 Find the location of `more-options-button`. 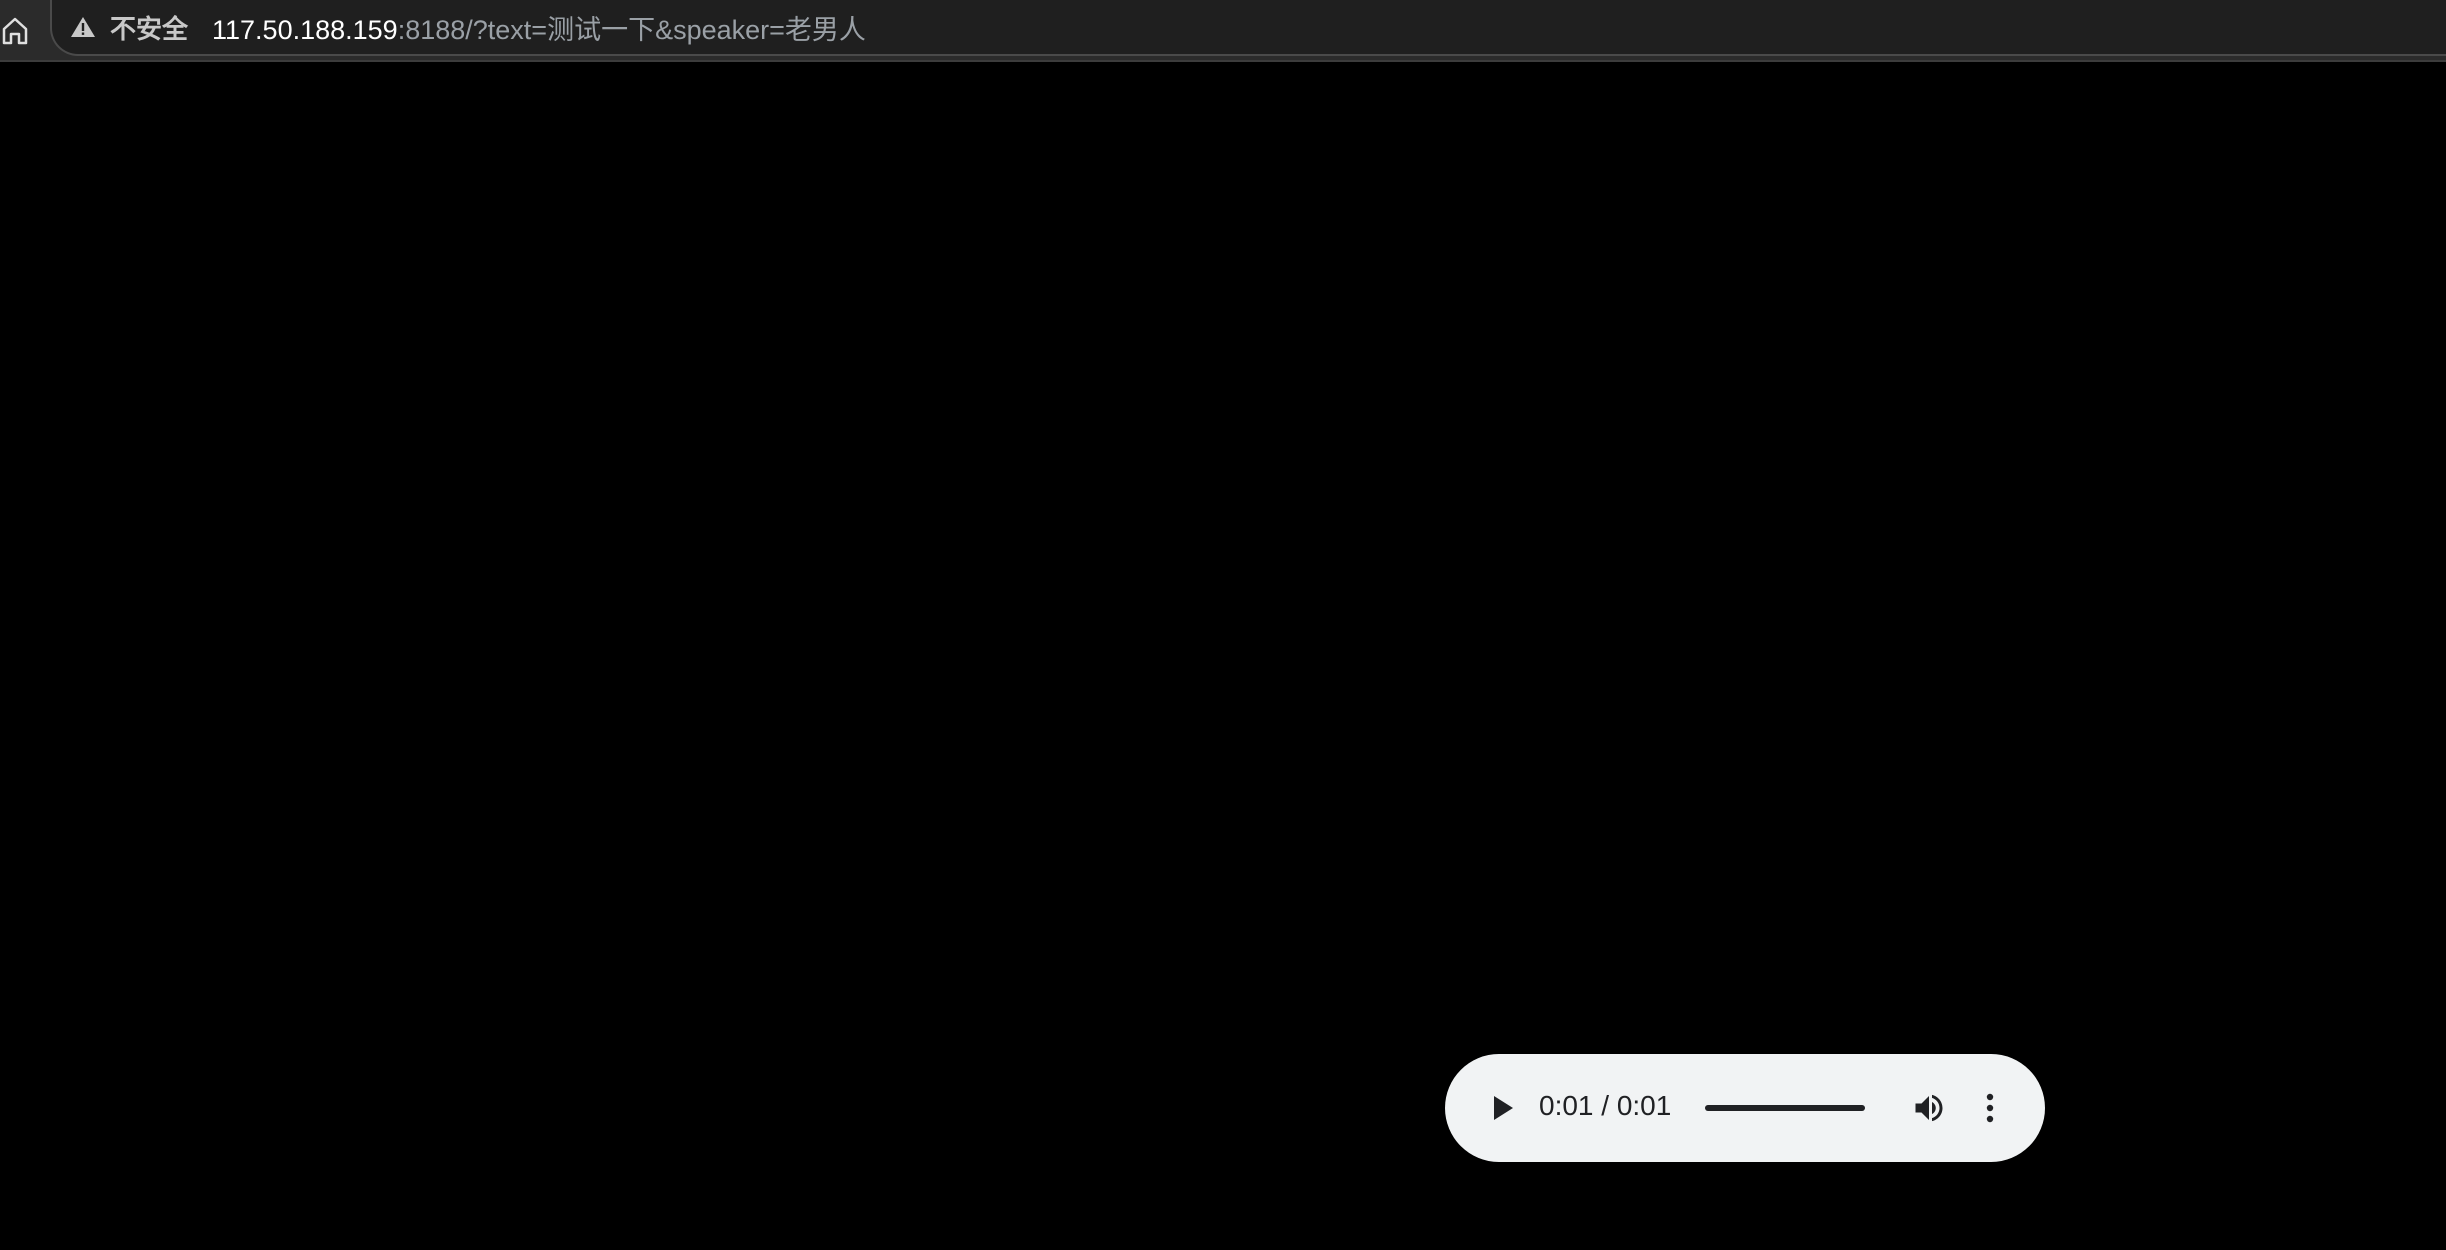

more-options-button is located at coordinates (1990, 1108).